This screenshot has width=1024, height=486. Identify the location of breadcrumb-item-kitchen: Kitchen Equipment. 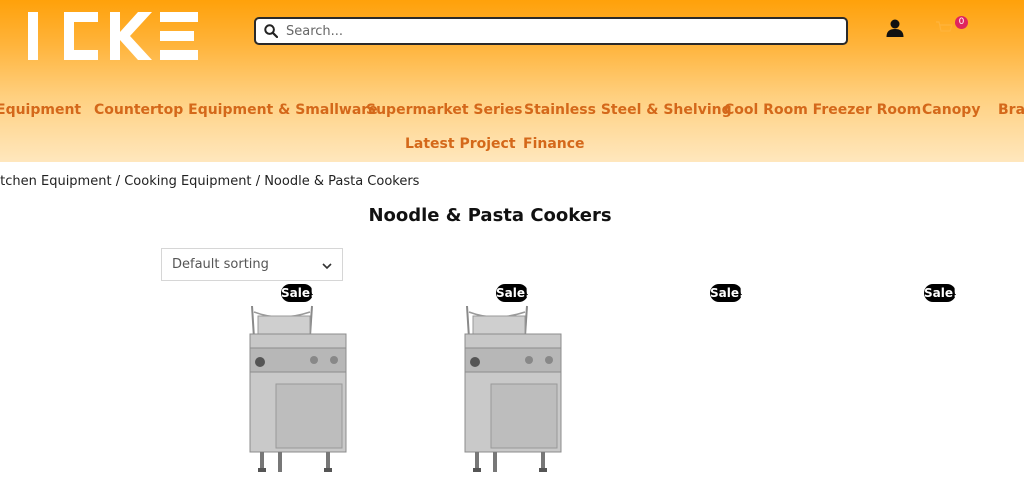
(56, 181).